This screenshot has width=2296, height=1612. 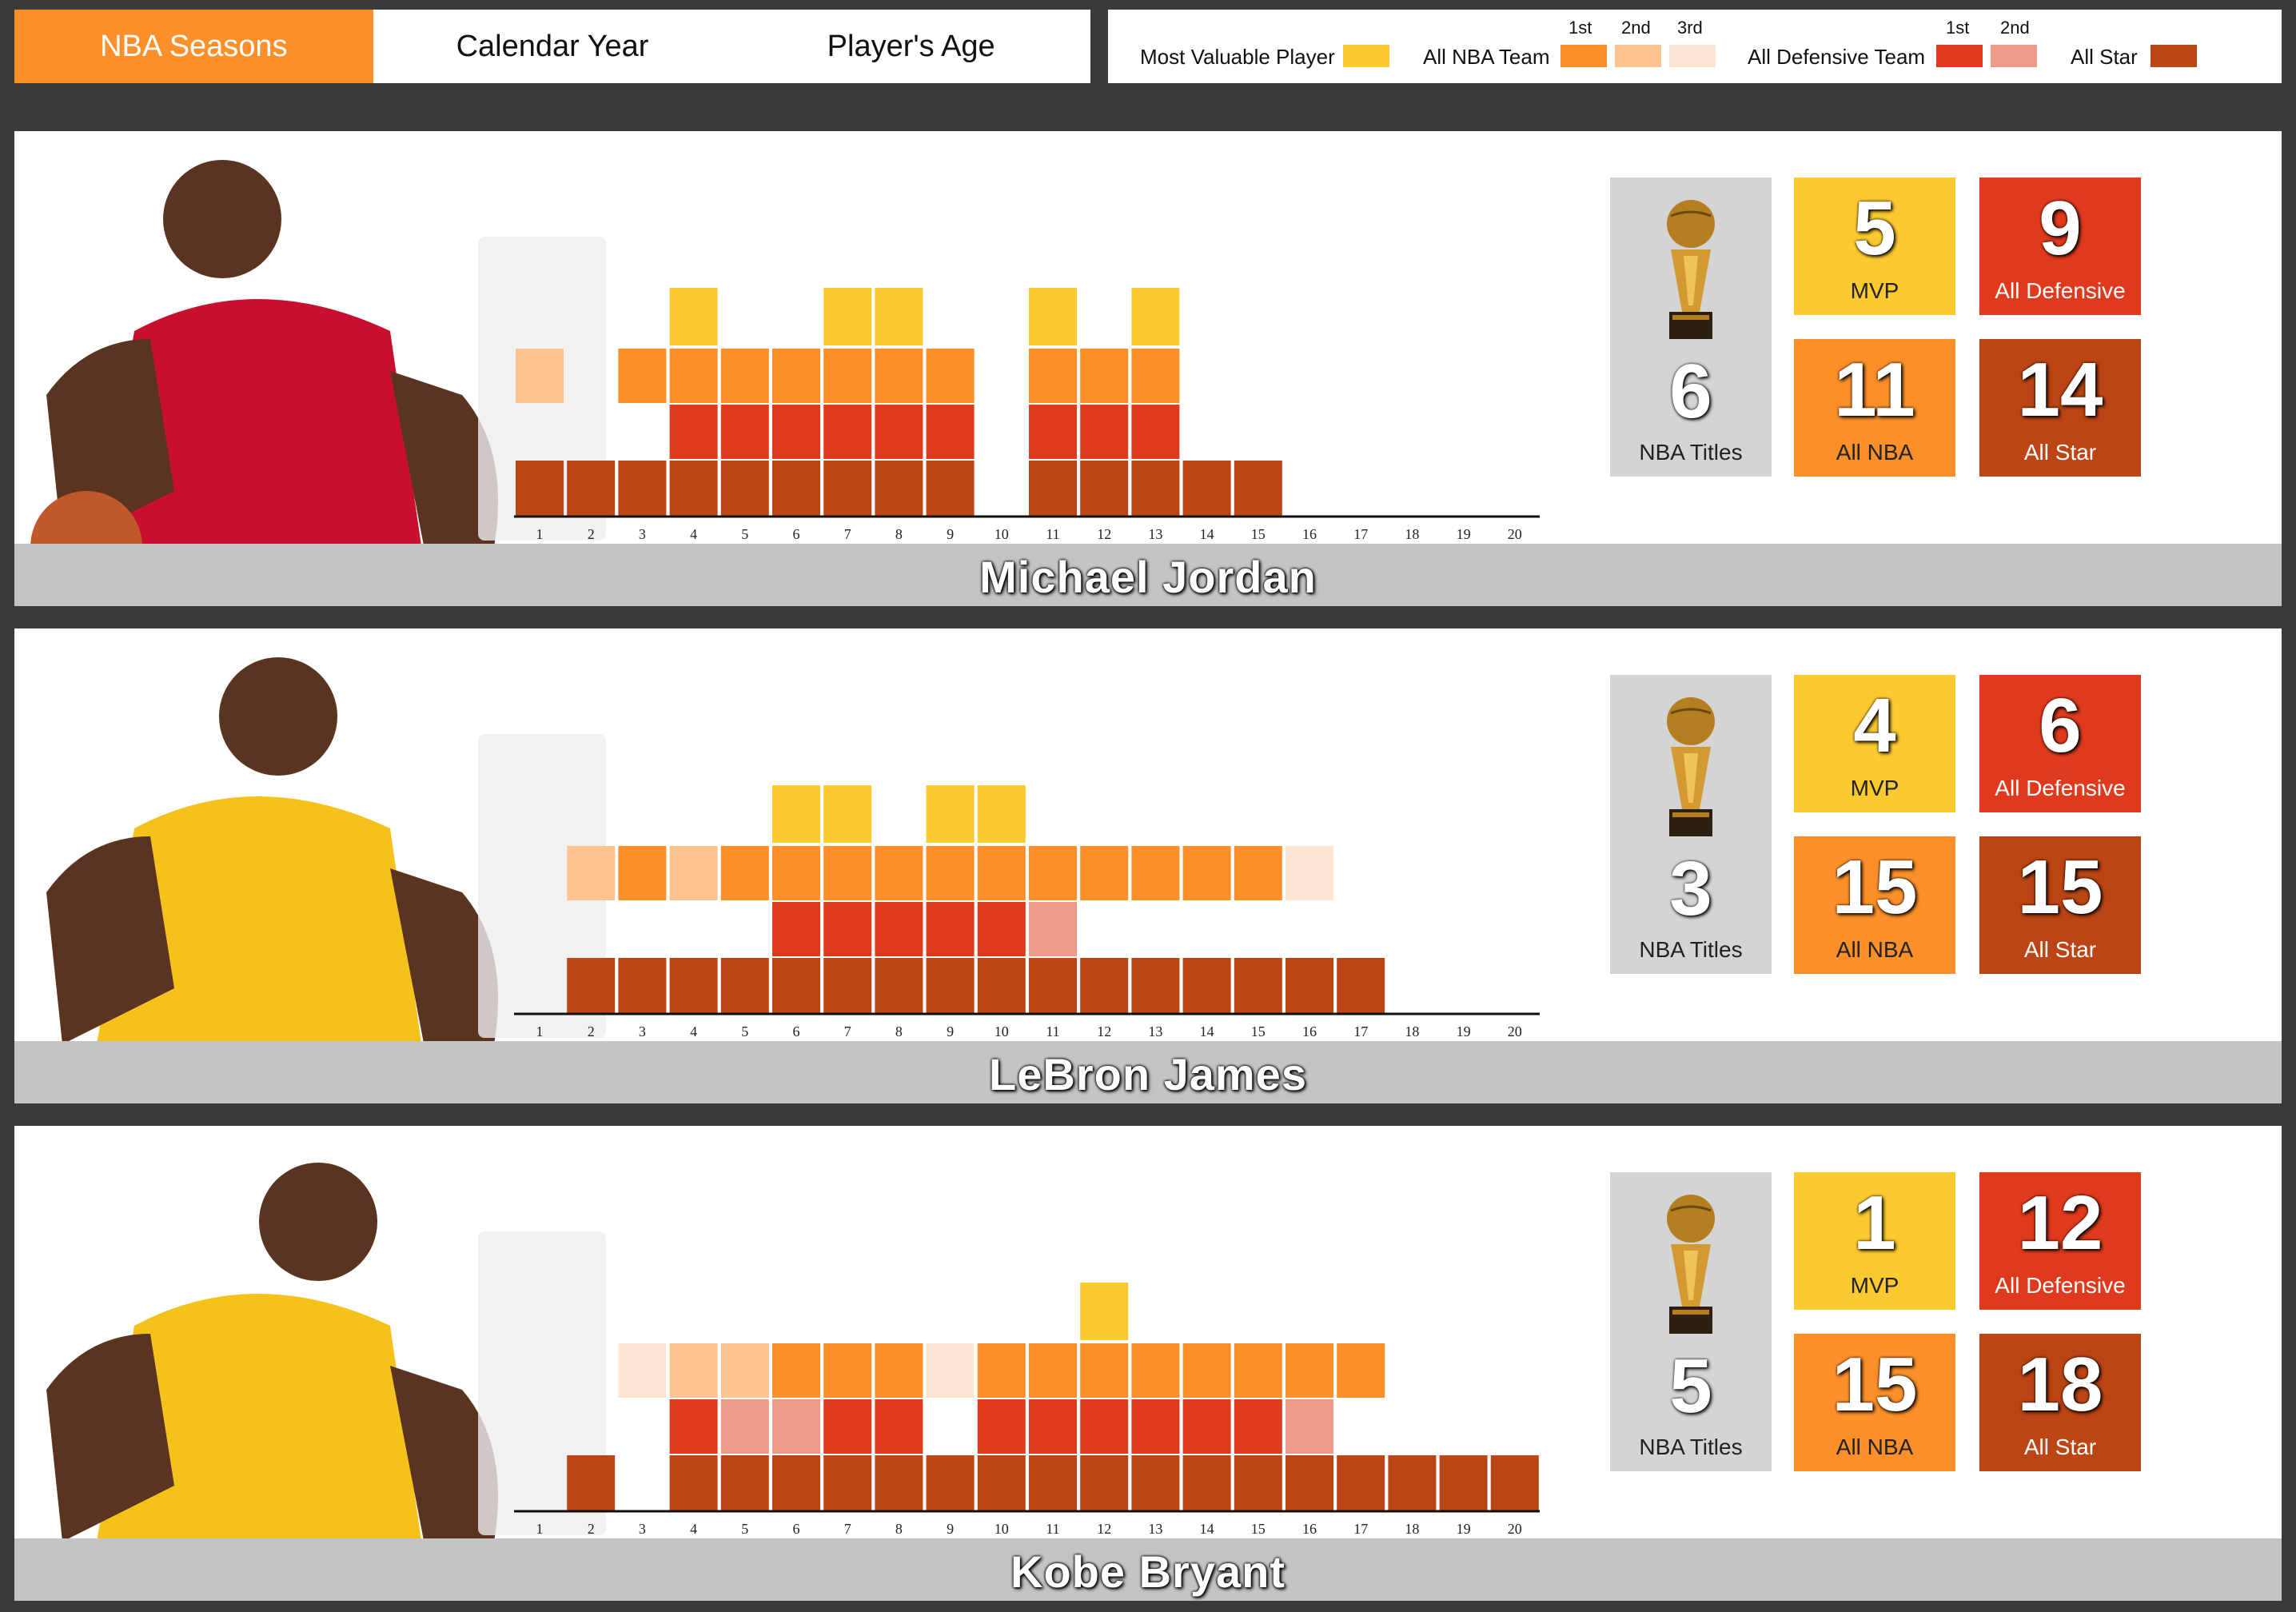 I want to click on nba-titles-stat: 6 NBA Titles, so click(x=1691, y=328).